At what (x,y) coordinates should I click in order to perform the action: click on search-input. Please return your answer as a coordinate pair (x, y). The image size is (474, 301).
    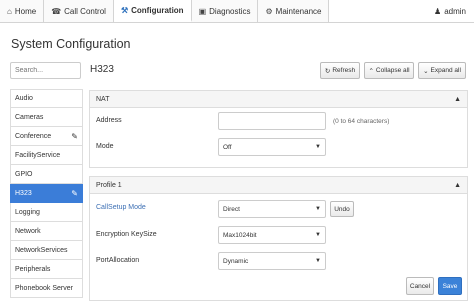
    Looking at the image, I should click on (45, 70).